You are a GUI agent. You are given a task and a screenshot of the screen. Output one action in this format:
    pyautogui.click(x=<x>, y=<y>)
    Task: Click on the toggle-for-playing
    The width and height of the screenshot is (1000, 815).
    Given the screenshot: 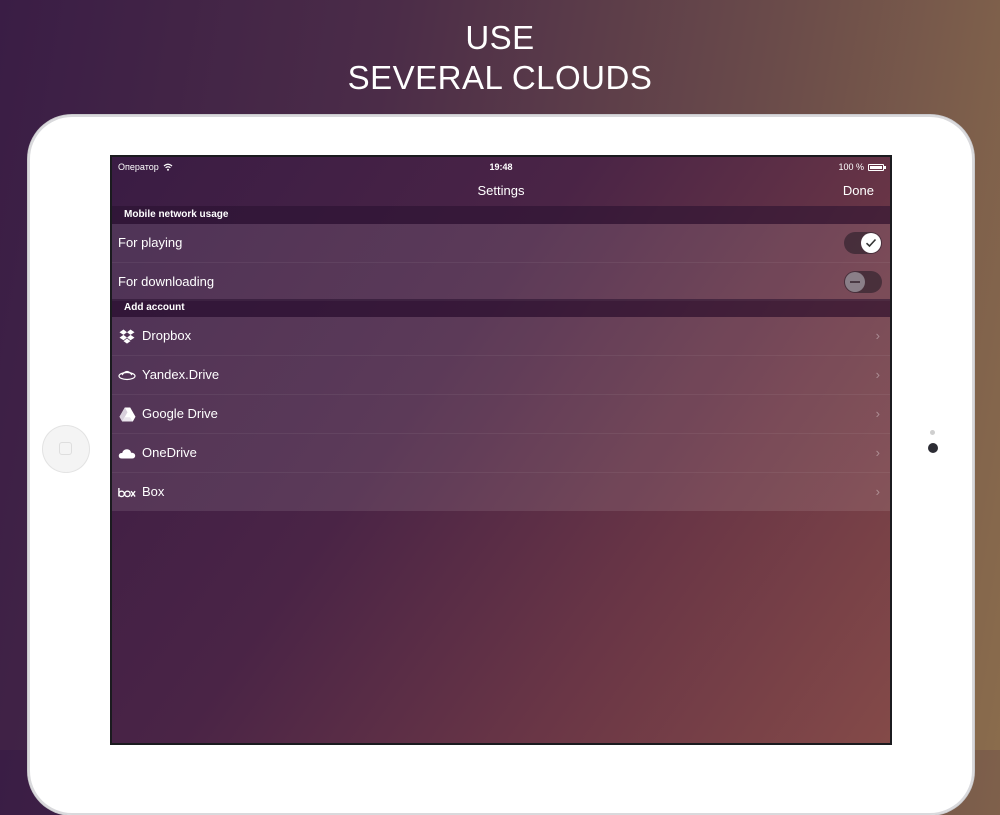 What is the action you would take?
    pyautogui.click(x=863, y=243)
    